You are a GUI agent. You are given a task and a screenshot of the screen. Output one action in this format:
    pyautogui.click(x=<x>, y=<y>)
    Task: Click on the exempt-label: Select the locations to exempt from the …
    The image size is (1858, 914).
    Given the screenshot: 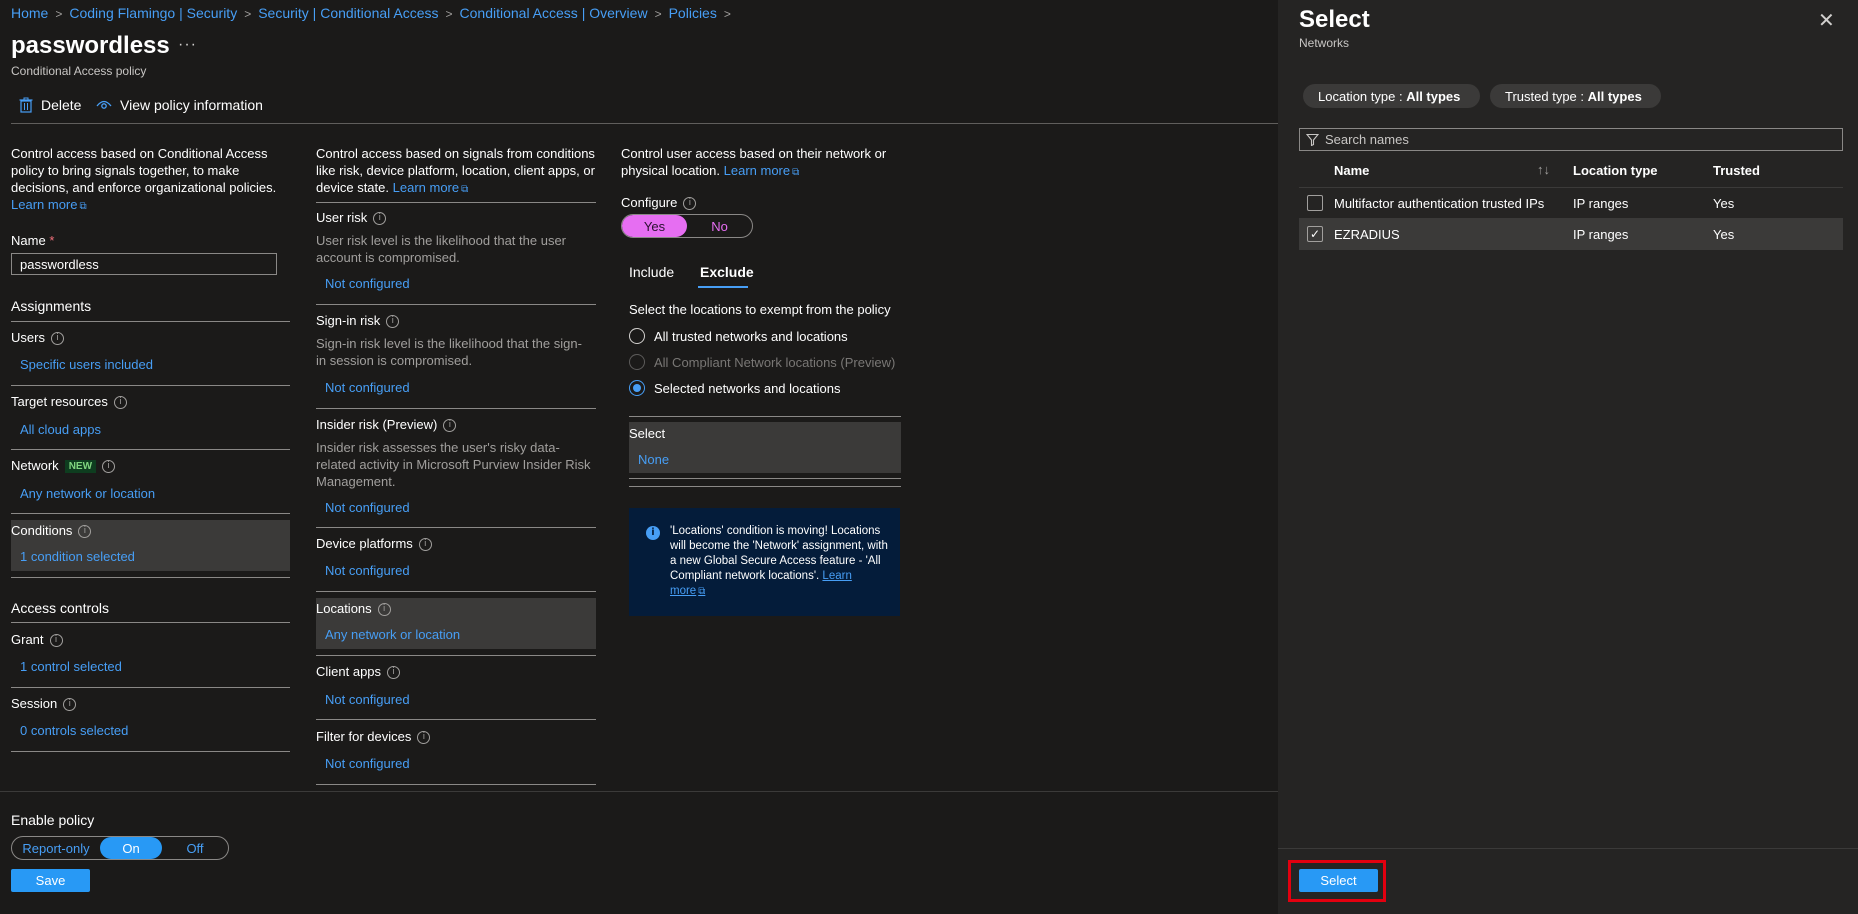 What is the action you would take?
    pyautogui.click(x=760, y=309)
    